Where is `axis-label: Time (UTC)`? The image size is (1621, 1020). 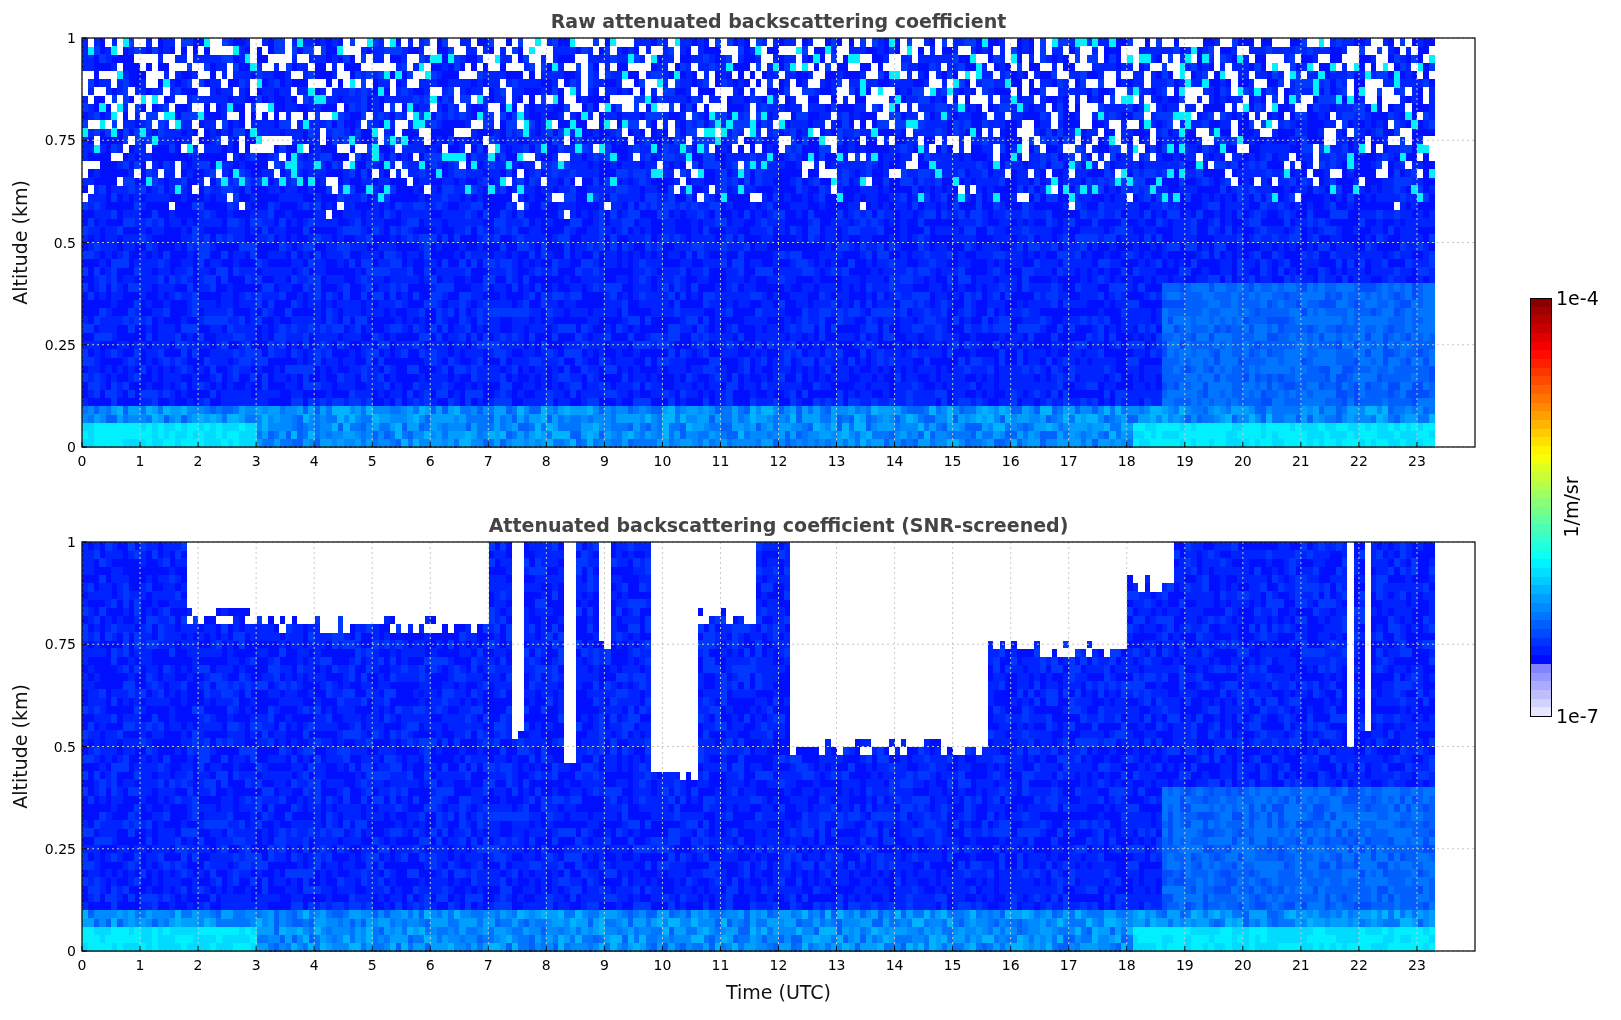 axis-label: Time (UTC) is located at coordinates (778, 992).